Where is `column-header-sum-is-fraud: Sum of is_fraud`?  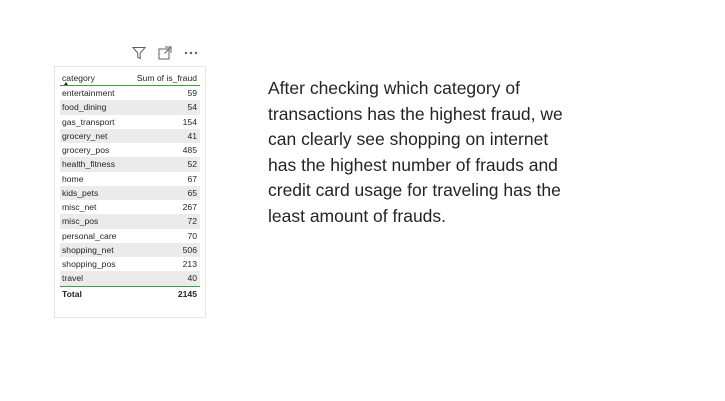
column-header-sum-is-fraud: Sum of is_fraud is located at coordinates (167, 78).